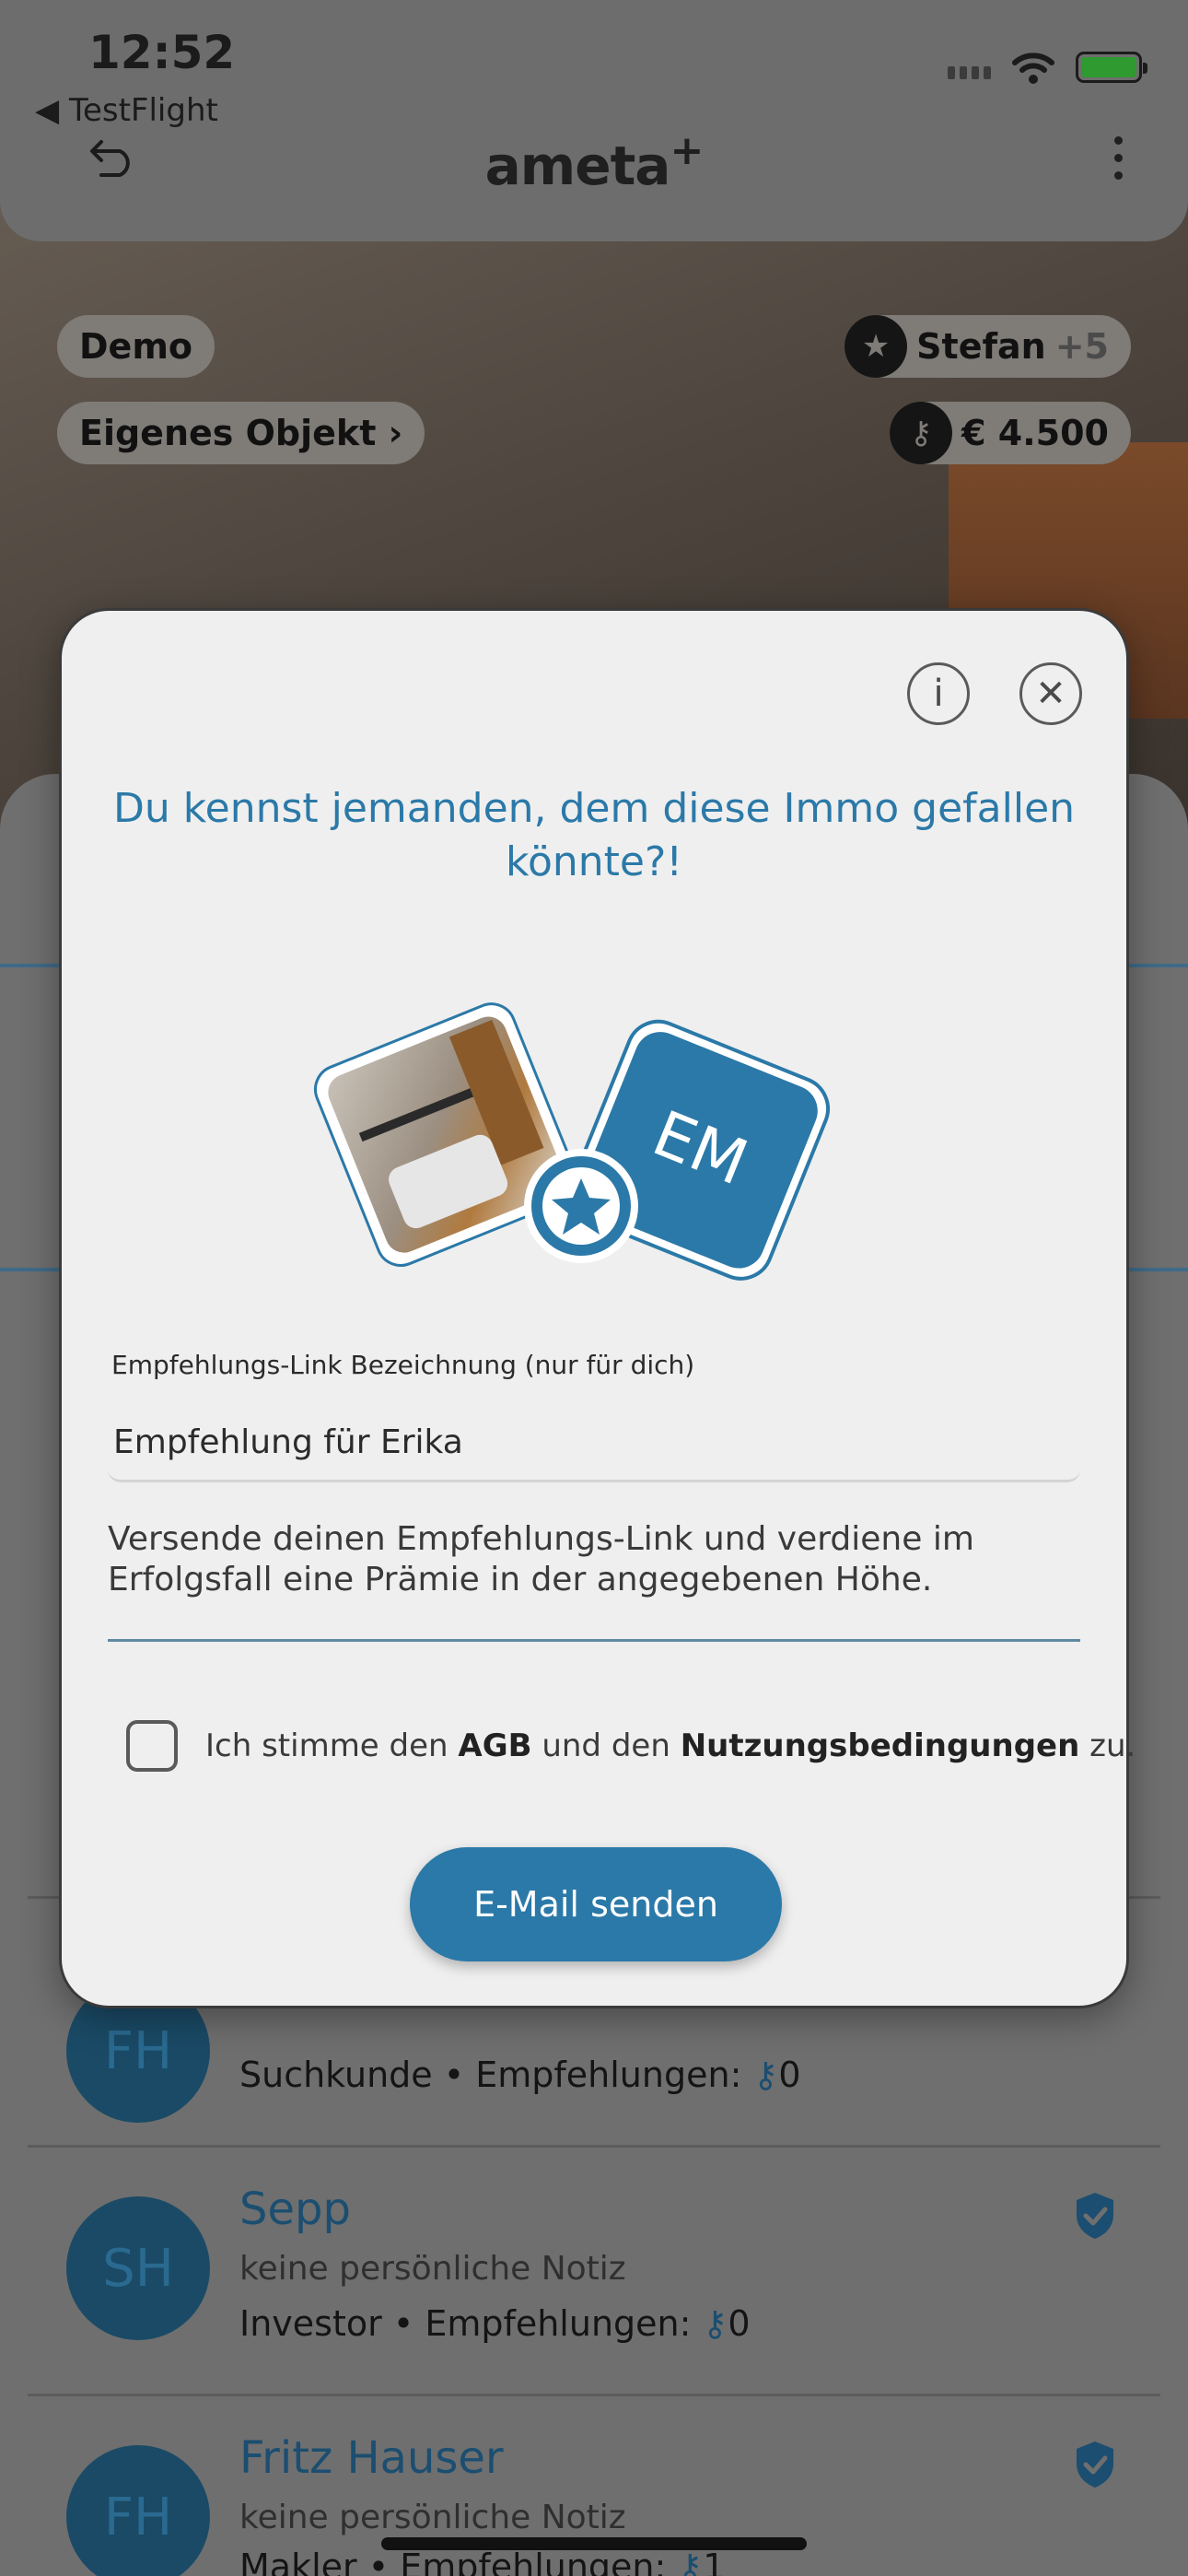 This screenshot has width=1188, height=2576. Describe the element at coordinates (572, 1141) in the screenshot. I see `recommendation-graphic: EM` at that location.